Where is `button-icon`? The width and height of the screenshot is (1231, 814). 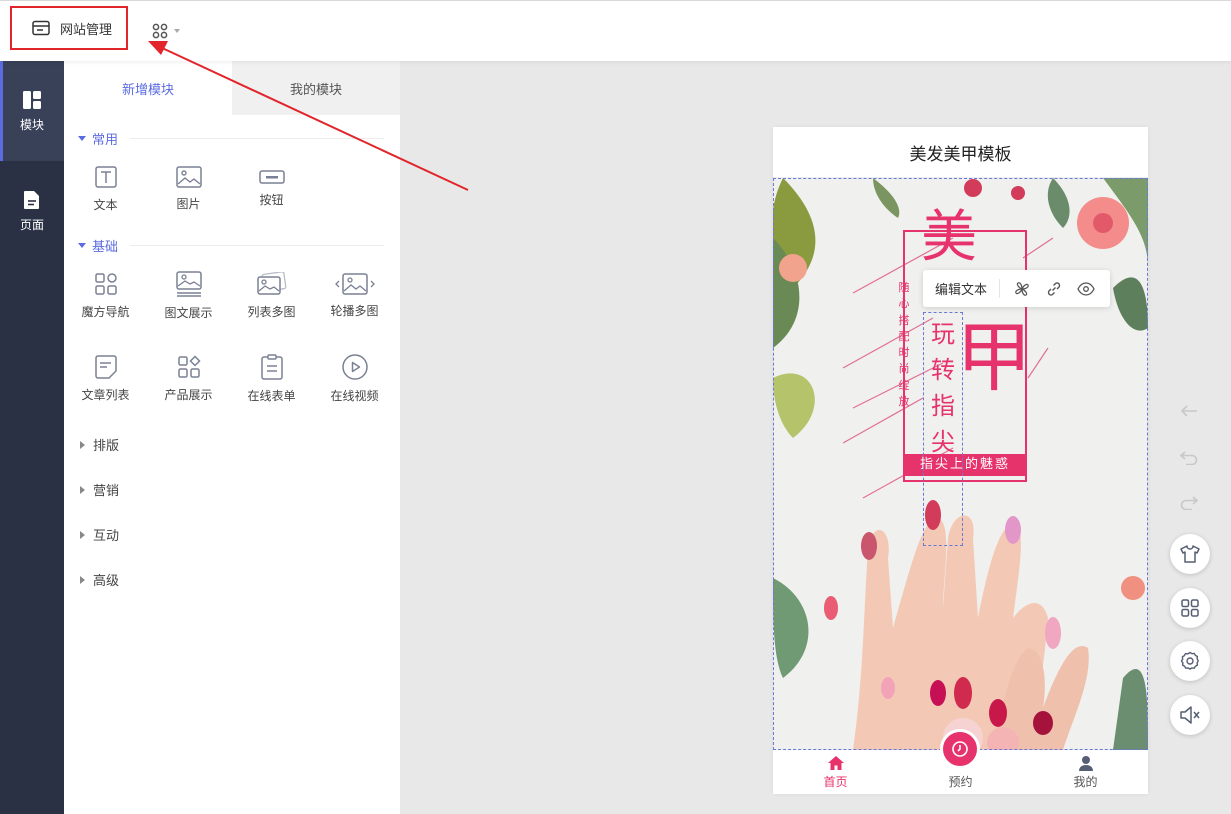
button-icon is located at coordinates (271, 176).